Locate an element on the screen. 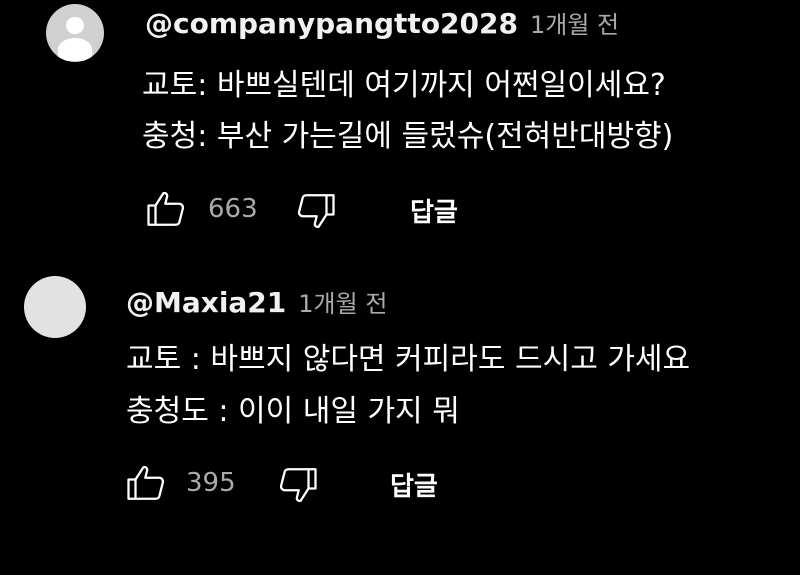 Image resolution: width=800 pixels, height=575 pixels. like-count: 395 is located at coordinates (211, 483).